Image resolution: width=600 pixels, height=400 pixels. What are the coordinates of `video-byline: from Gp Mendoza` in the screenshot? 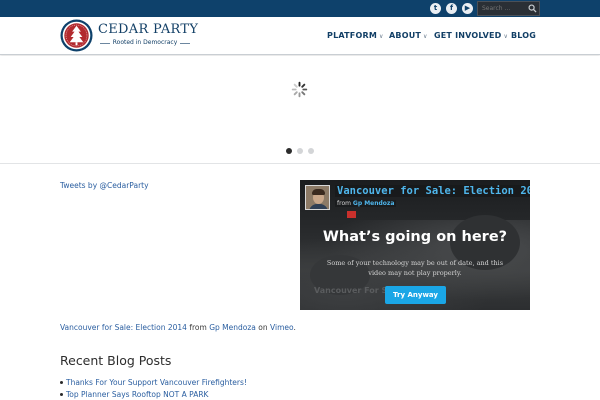 It's located at (366, 203).